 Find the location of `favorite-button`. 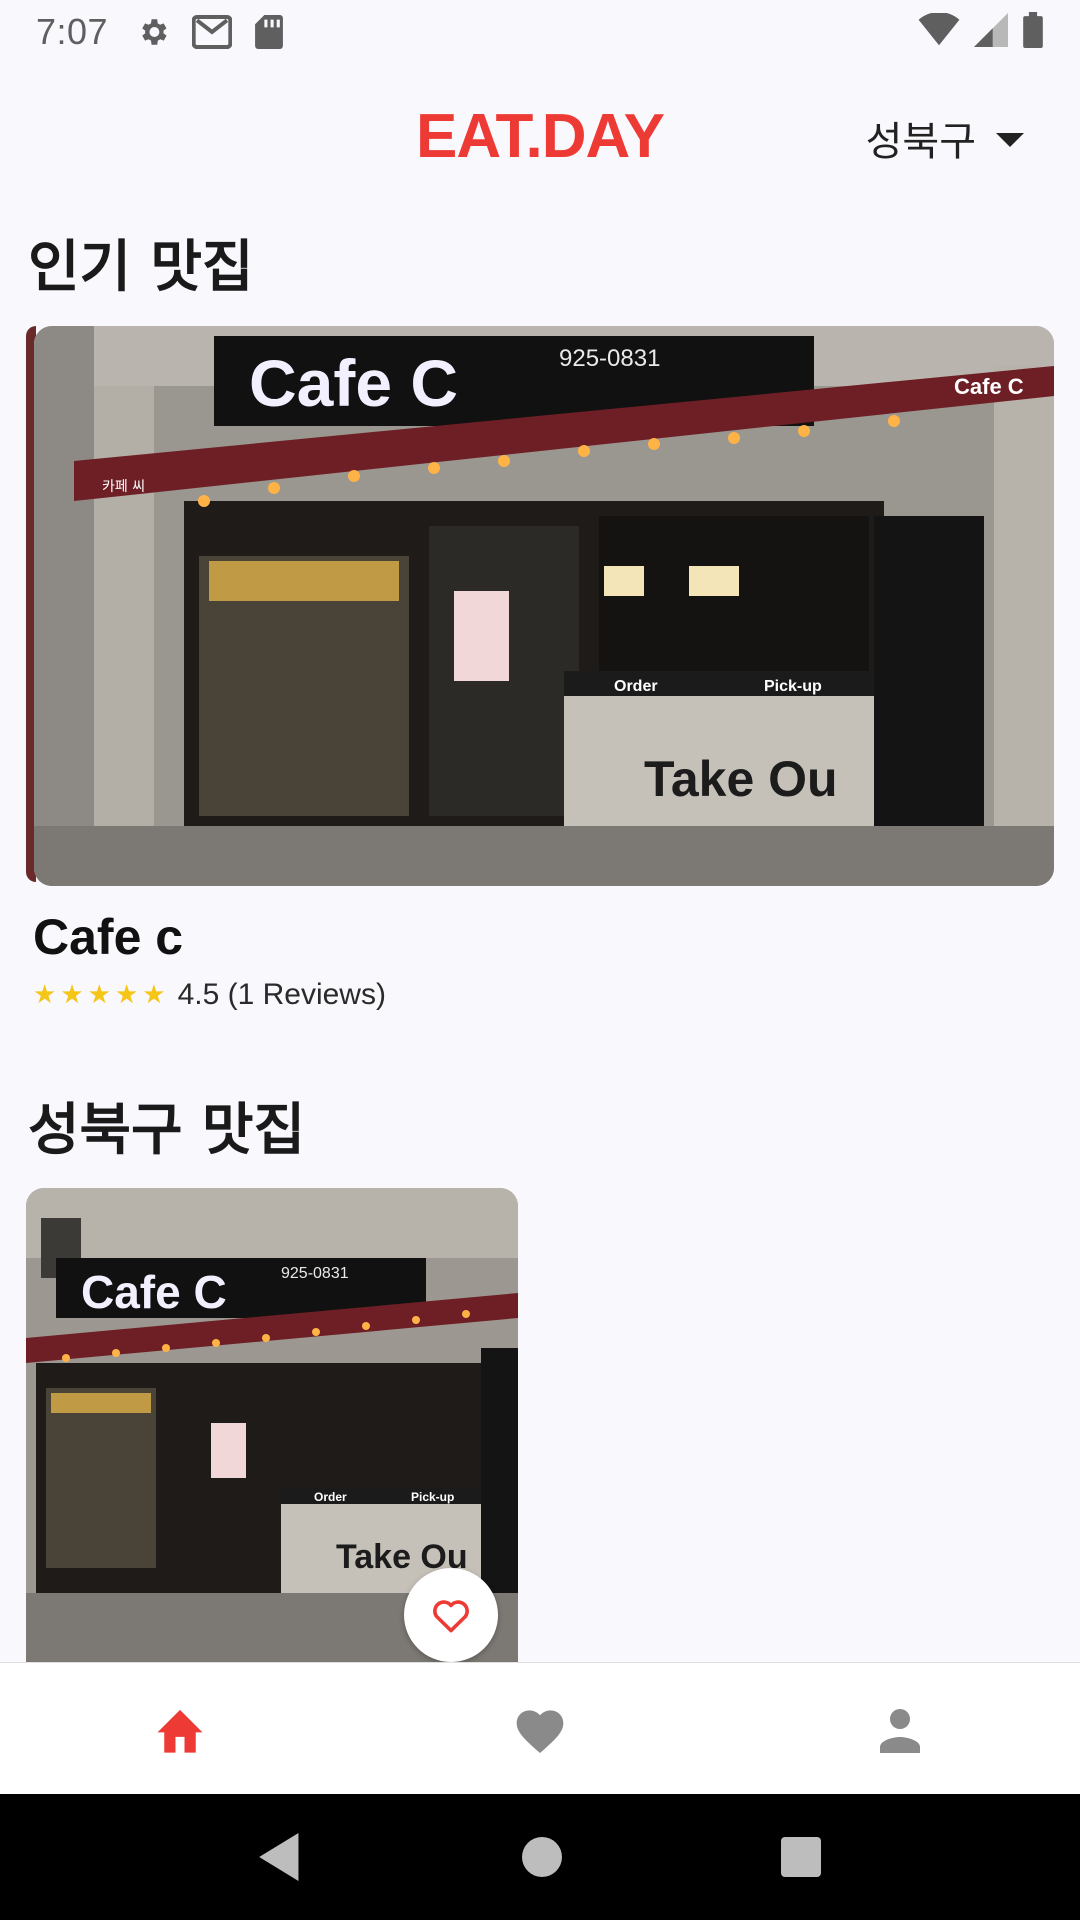

favorite-button is located at coordinates (451, 1615).